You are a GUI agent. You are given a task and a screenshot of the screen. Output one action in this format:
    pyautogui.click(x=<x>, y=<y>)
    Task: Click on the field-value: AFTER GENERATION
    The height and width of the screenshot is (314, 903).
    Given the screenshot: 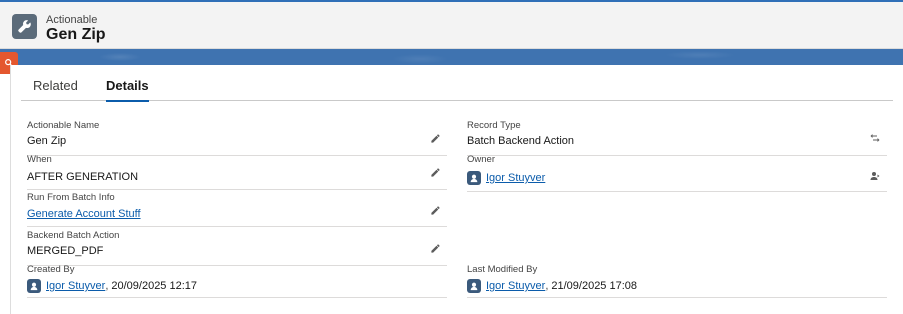 What is the action you would take?
    pyautogui.click(x=83, y=177)
    